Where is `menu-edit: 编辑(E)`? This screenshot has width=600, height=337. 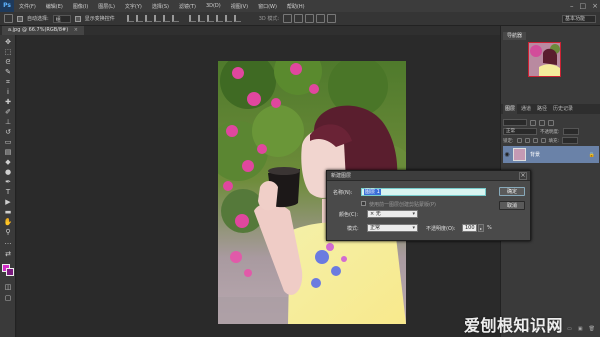 menu-edit: 编辑(E) is located at coordinates (54, 6).